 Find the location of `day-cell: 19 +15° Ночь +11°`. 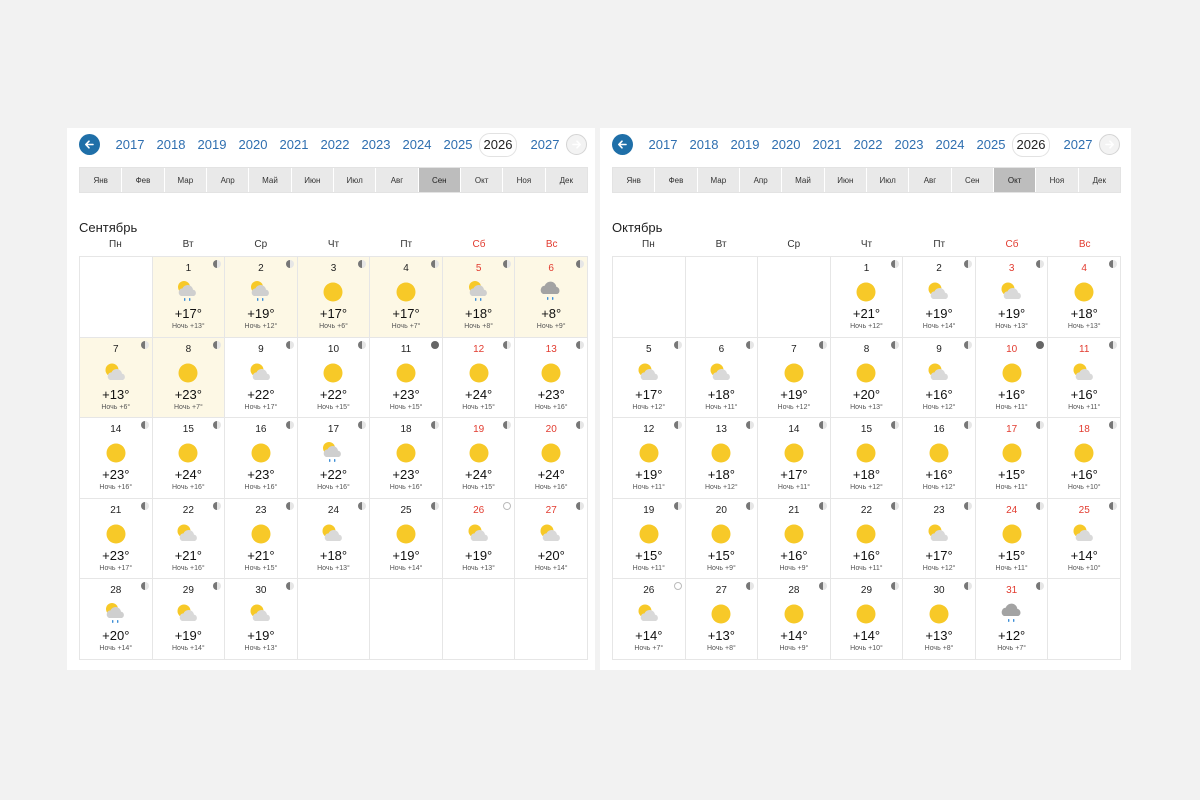

day-cell: 19 +15° Ночь +11° is located at coordinates (649, 538).